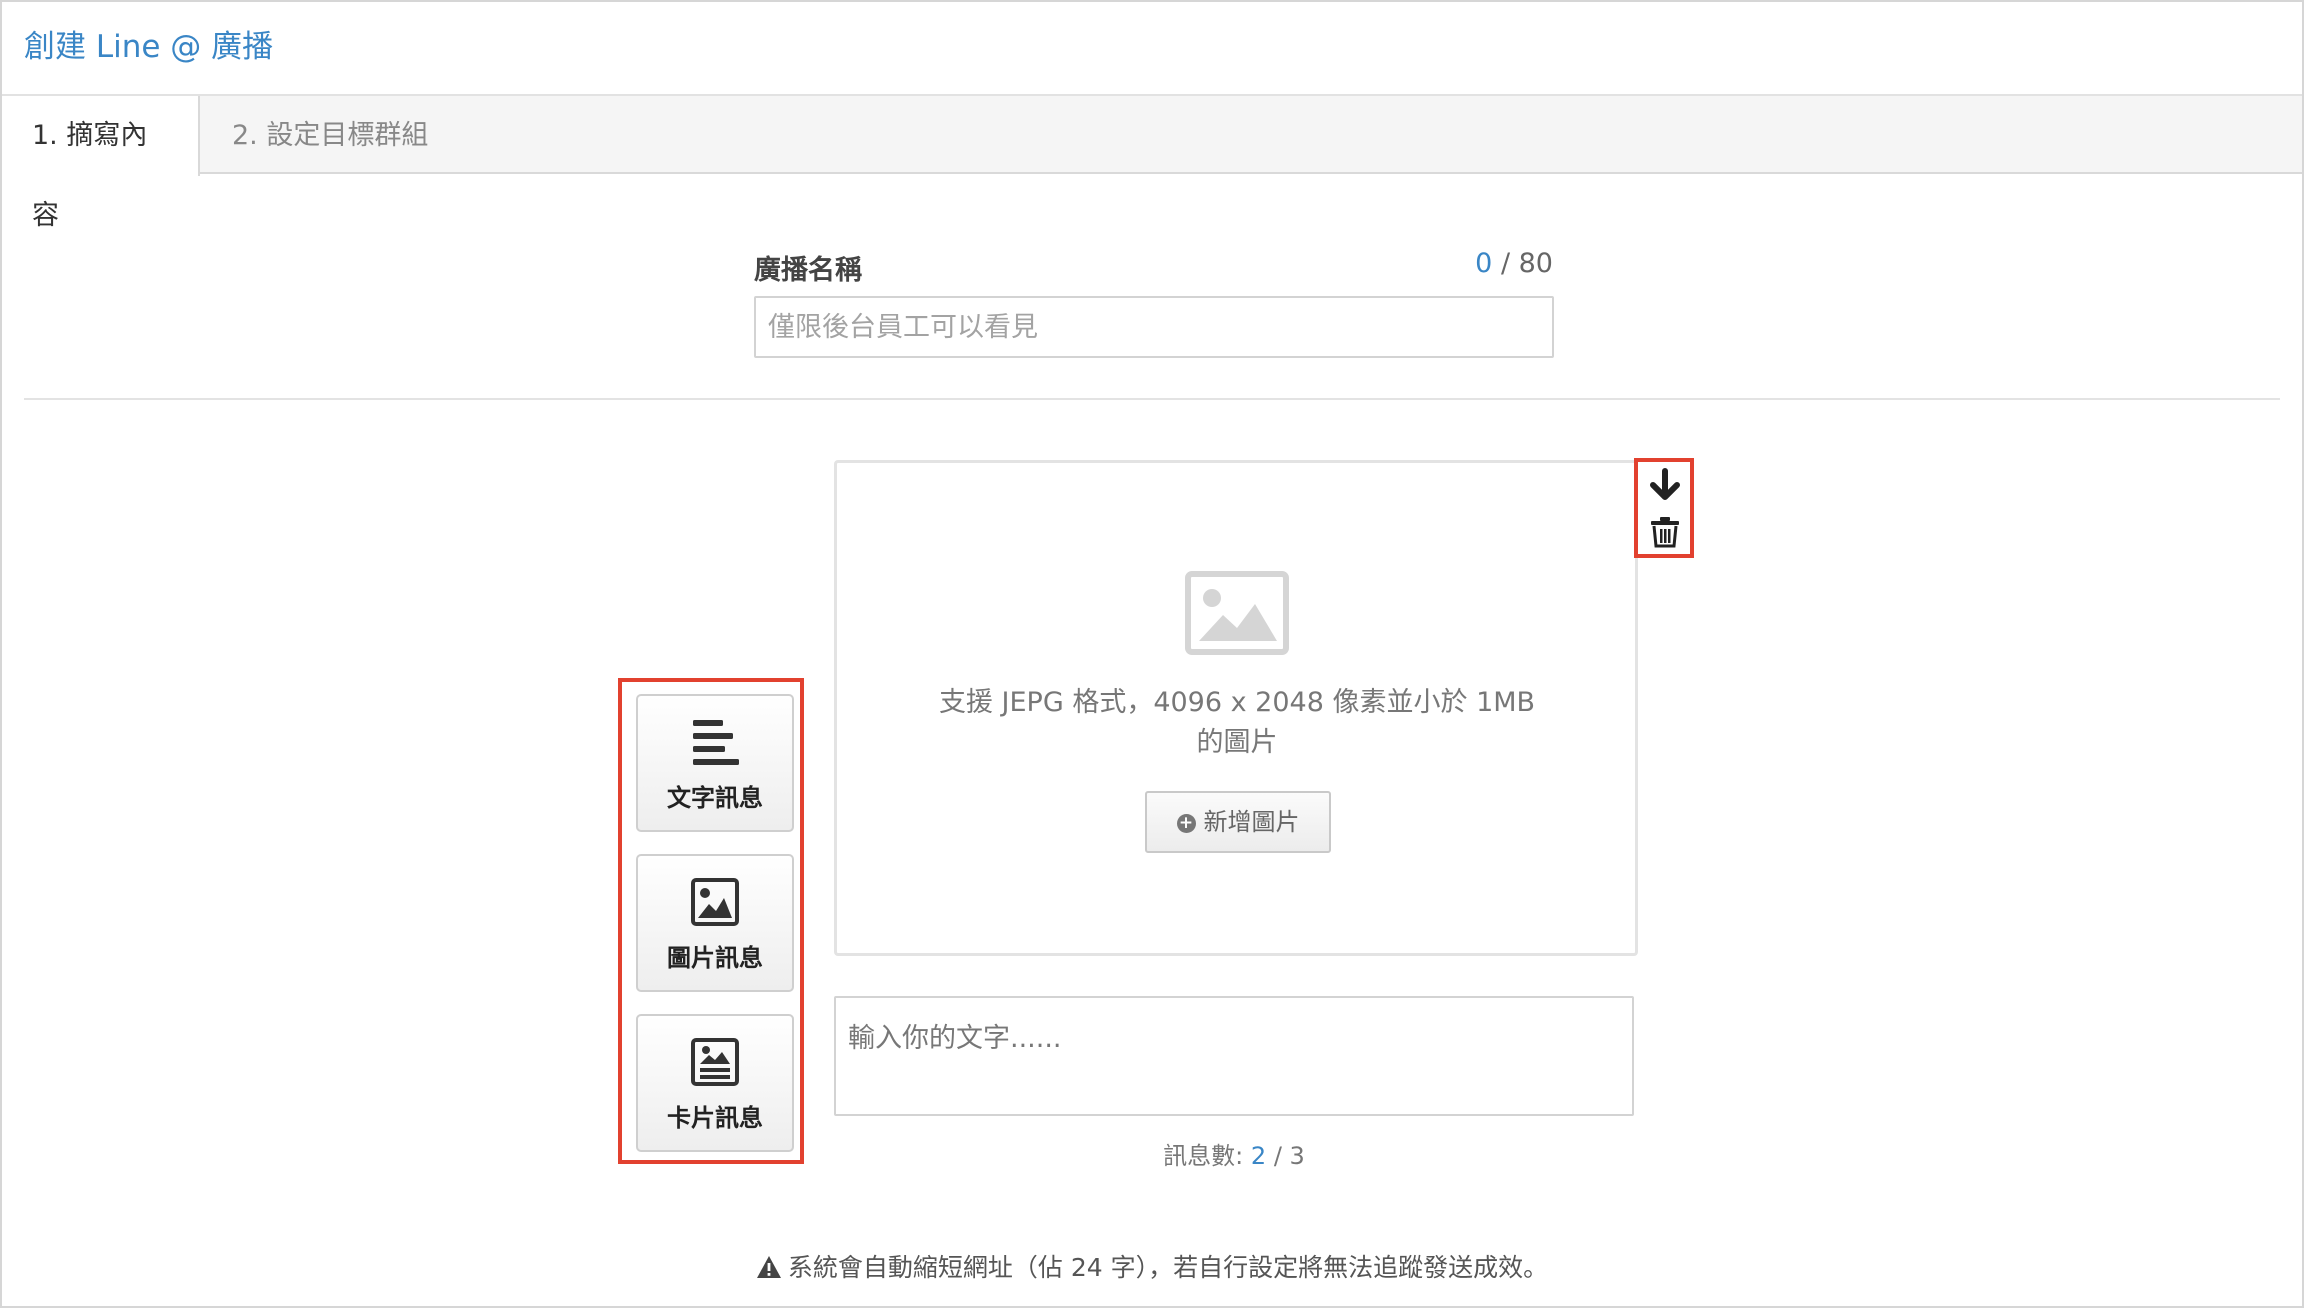 Image resolution: width=2304 pixels, height=1308 pixels. I want to click on image-format-hint: 支援 JEPG 格式，4096 x 2048 像素並小於 1MB 的圖片, so click(1237, 723).